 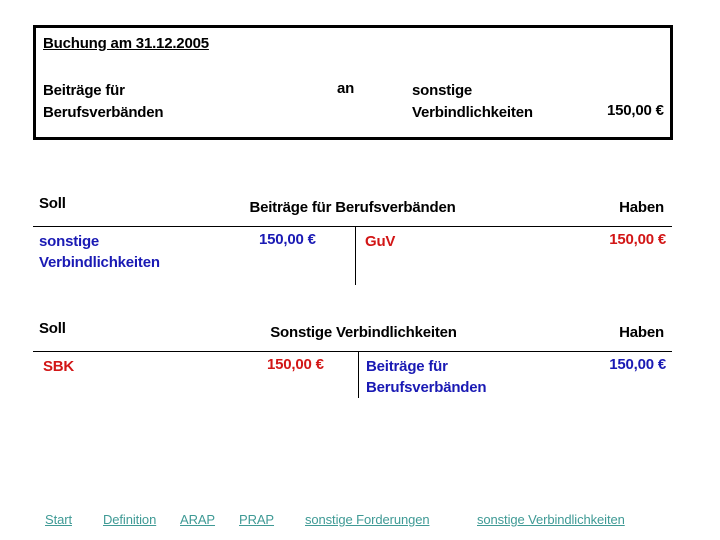 I want to click on journal-connector: an, so click(x=346, y=88).